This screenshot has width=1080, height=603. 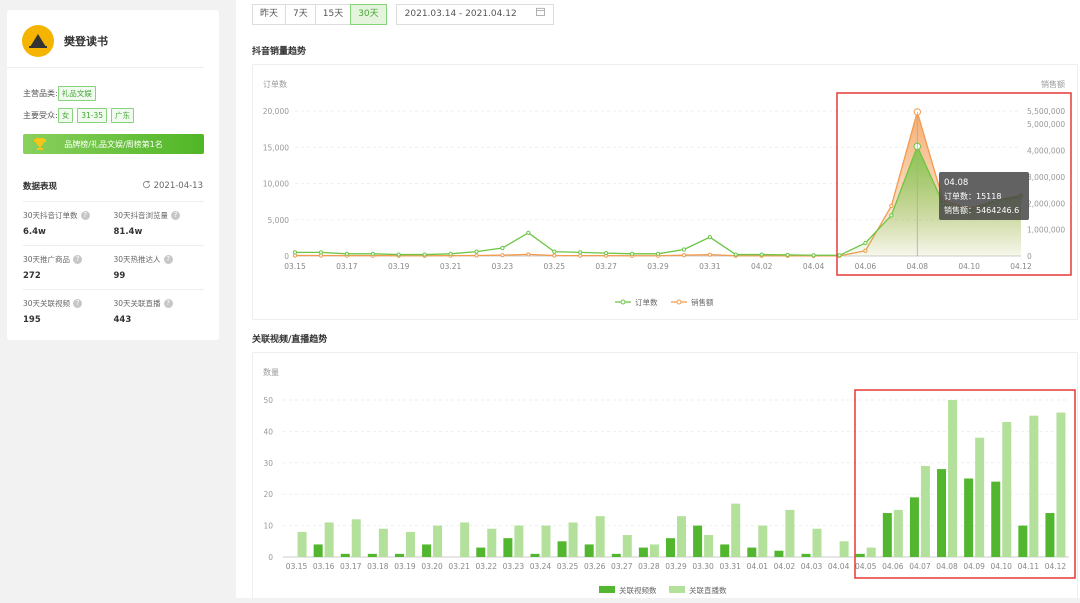 What do you see at coordinates (68, 227) in the screenshot?
I see `stat-orders: 30天抖音订单数? 6.4w` at bounding box center [68, 227].